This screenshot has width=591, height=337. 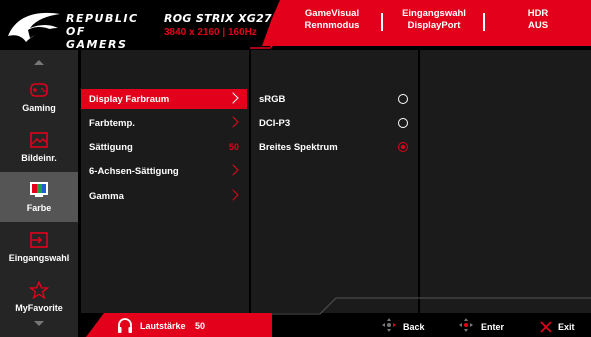 I want to click on menu-item-gamma: Gamma, so click(x=164, y=196).